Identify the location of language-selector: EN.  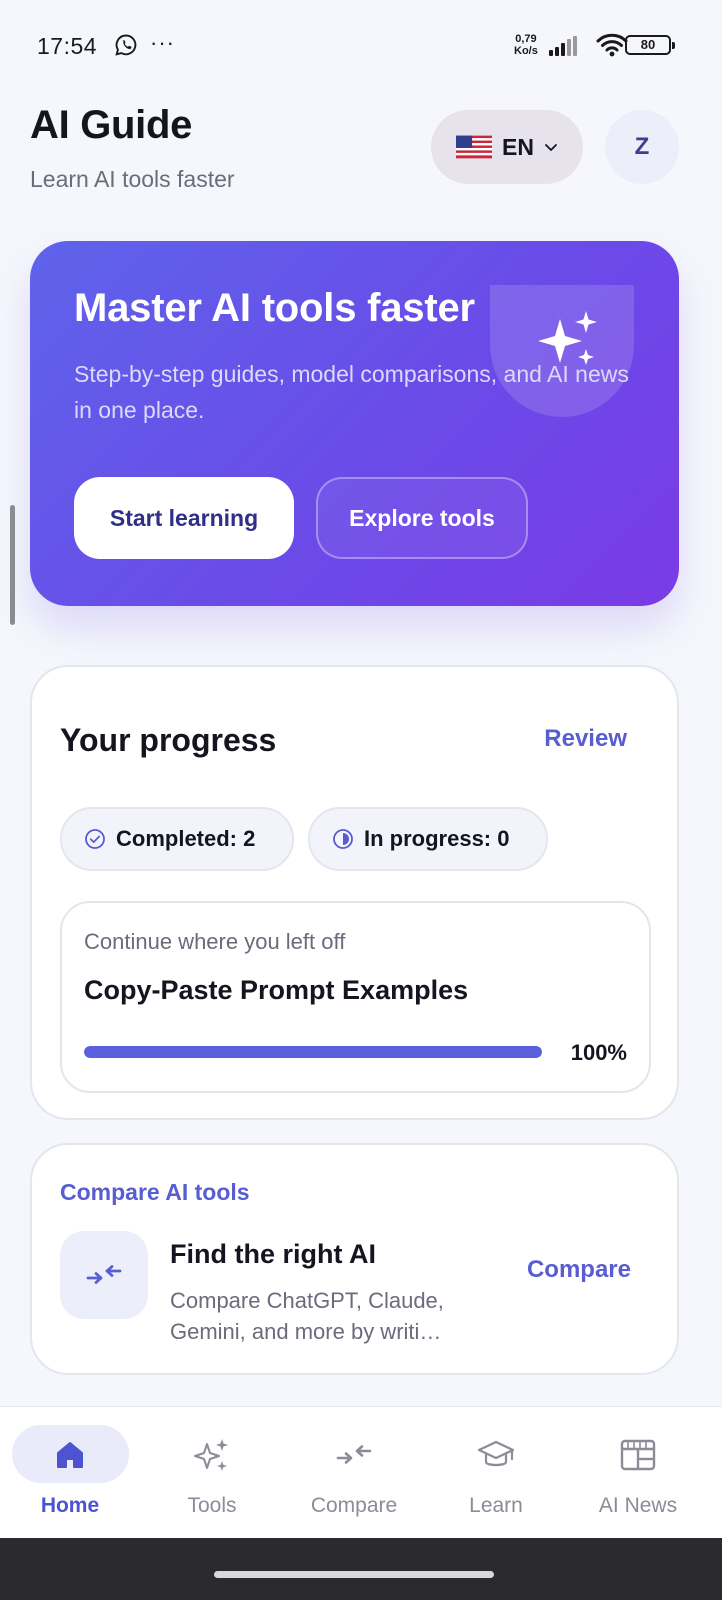
(507, 147).